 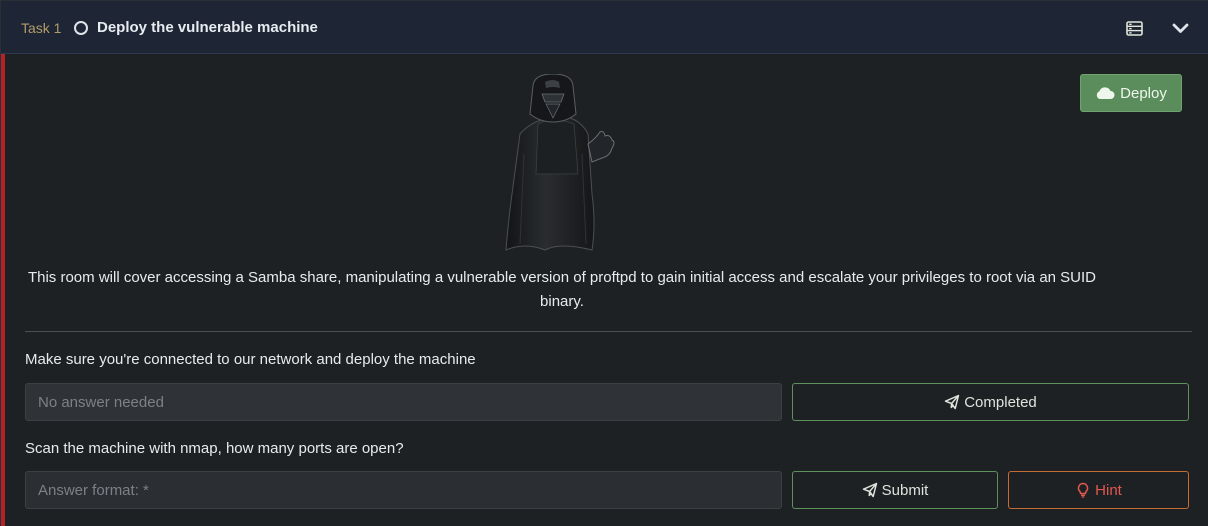 I want to click on hint-button: Hint, so click(x=1098, y=490).